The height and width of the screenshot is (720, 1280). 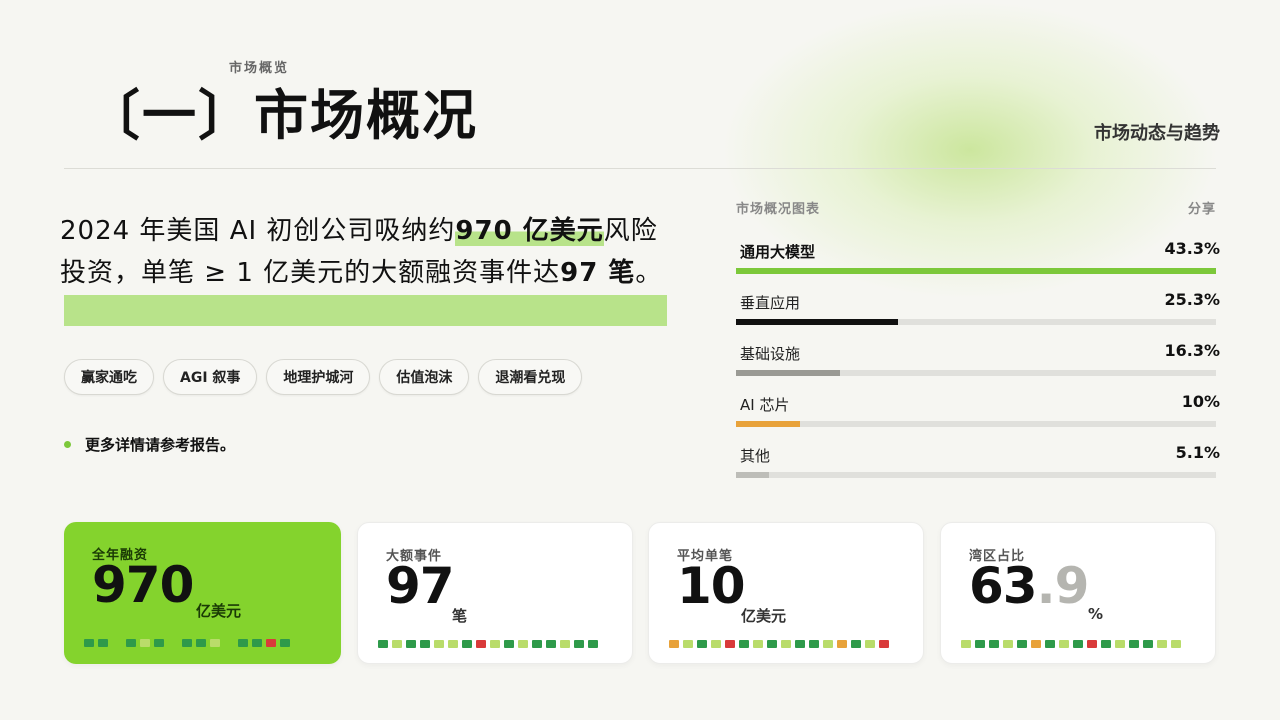 I want to click on bar-value-label: 25.3%, so click(x=1192, y=299).